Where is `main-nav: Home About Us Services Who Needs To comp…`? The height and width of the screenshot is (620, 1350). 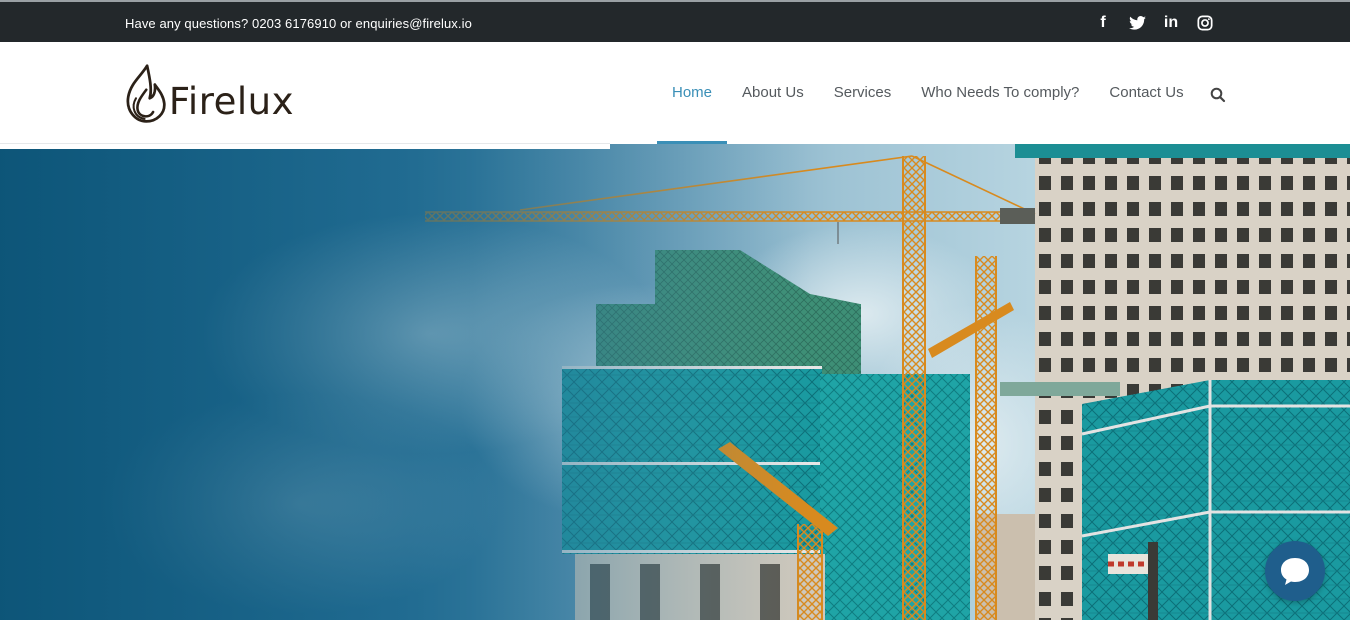 main-nav: Home About Us Services Who Needs To comp… is located at coordinates (928, 114).